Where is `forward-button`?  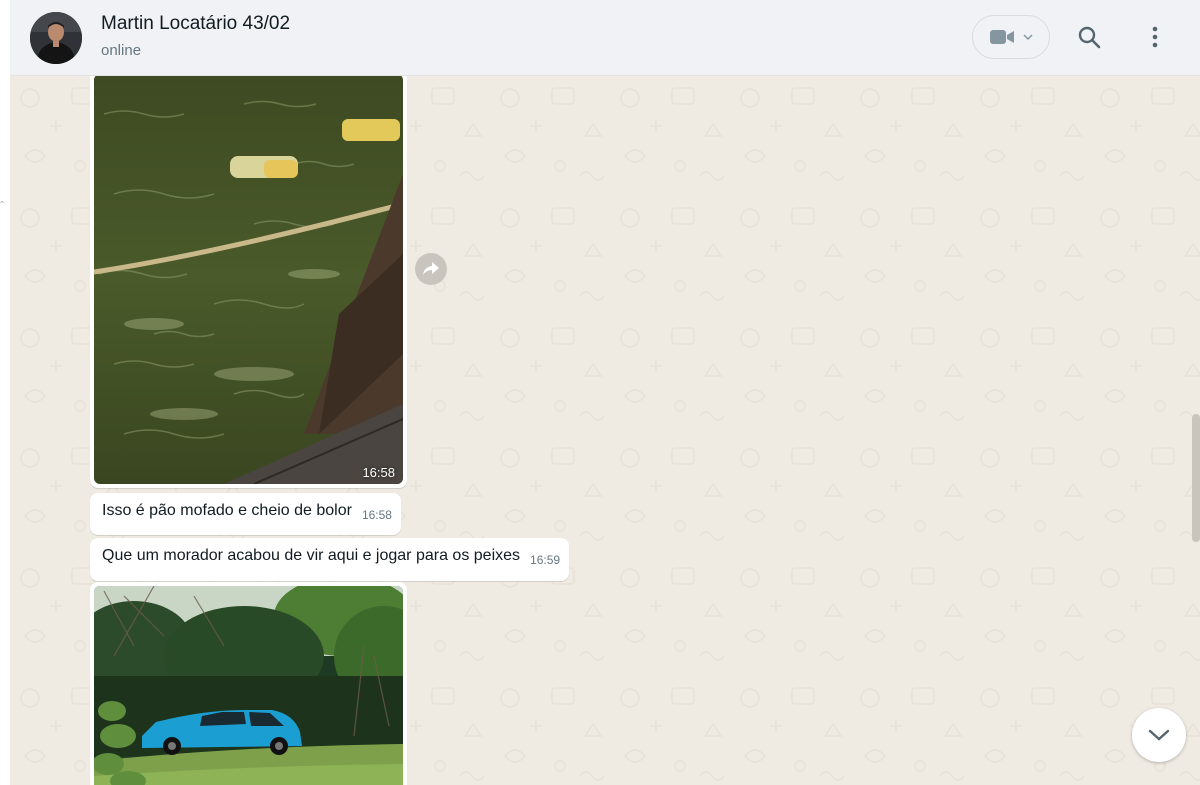 forward-button is located at coordinates (431, 269).